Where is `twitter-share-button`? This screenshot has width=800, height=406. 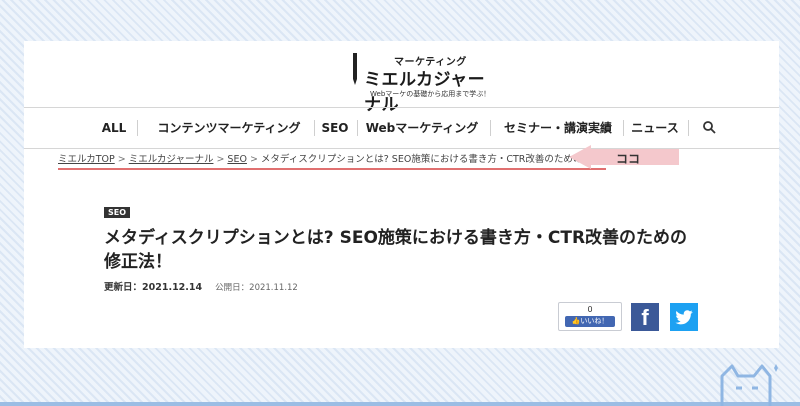 twitter-share-button is located at coordinates (684, 317).